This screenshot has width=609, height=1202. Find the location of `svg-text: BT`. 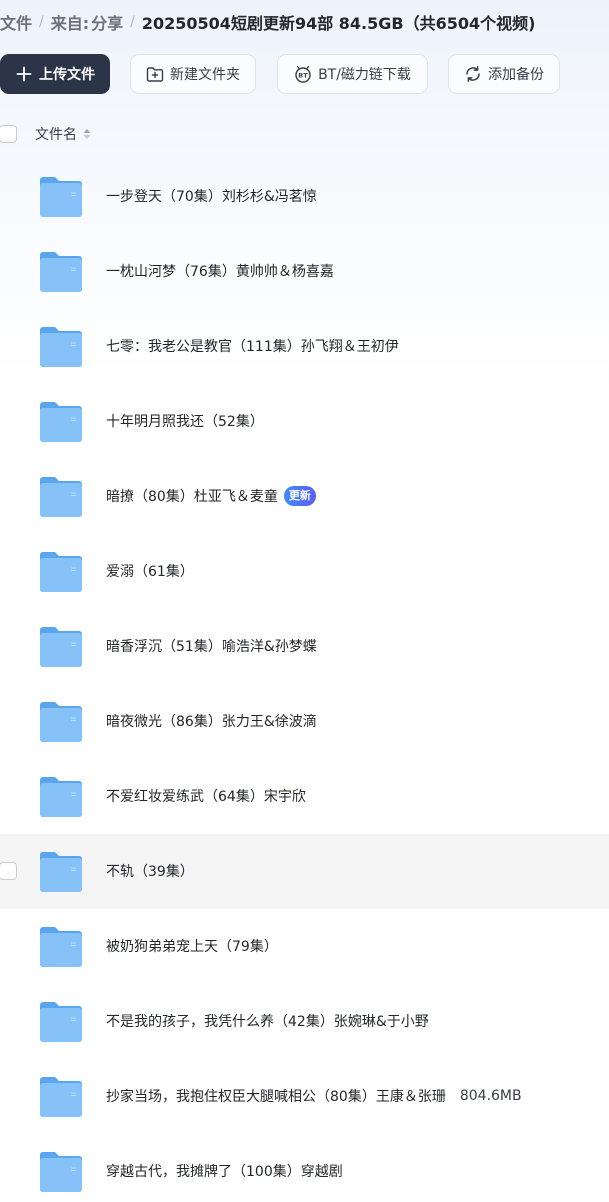

svg-text: BT is located at coordinates (303, 76).